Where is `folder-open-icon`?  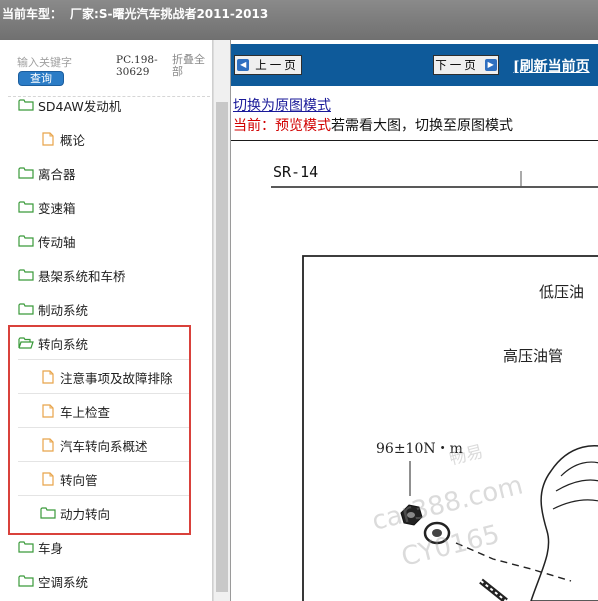 folder-open-icon is located at coordinates (26, 343).